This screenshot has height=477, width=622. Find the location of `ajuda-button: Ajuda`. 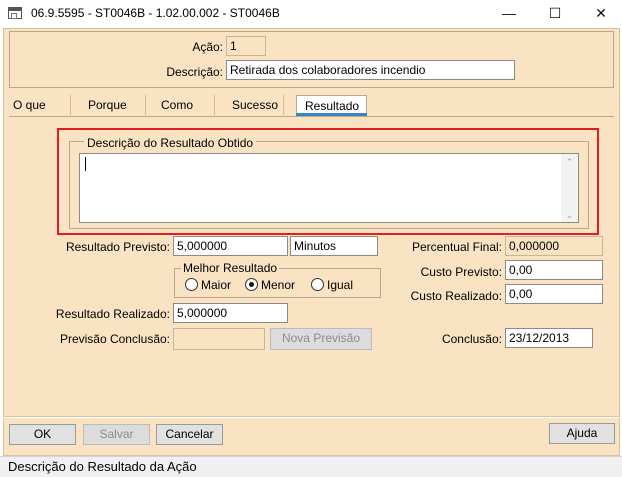

ajuda-button: Ajuda is located at coordinates (582, 433).